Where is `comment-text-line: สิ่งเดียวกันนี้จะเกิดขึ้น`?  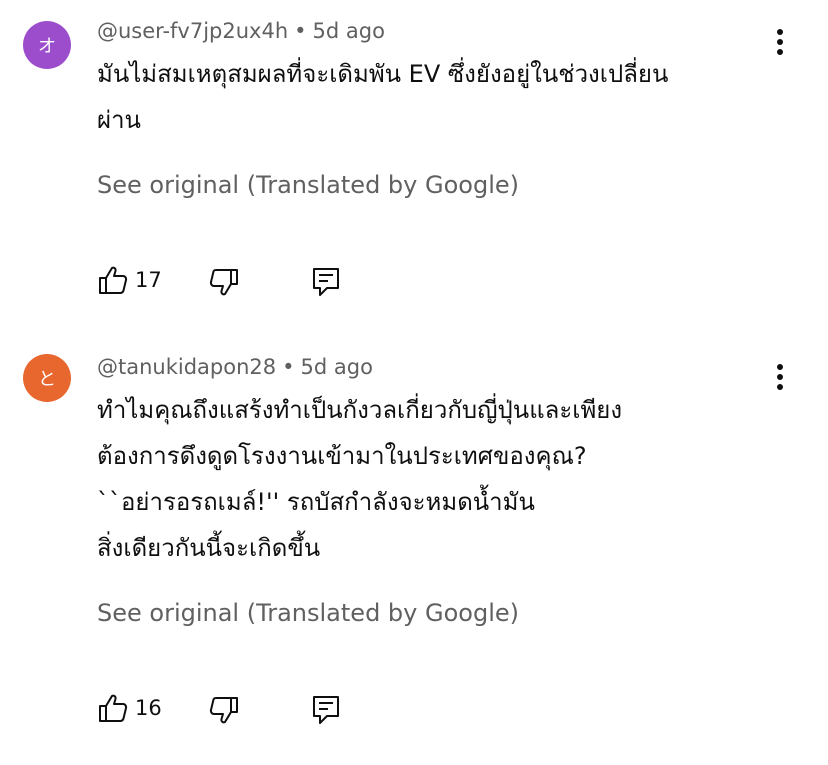 comment-text-line: สิ่งเดียวกันนี้จะเกิดขึ้น is located at coordinates (209, 548).